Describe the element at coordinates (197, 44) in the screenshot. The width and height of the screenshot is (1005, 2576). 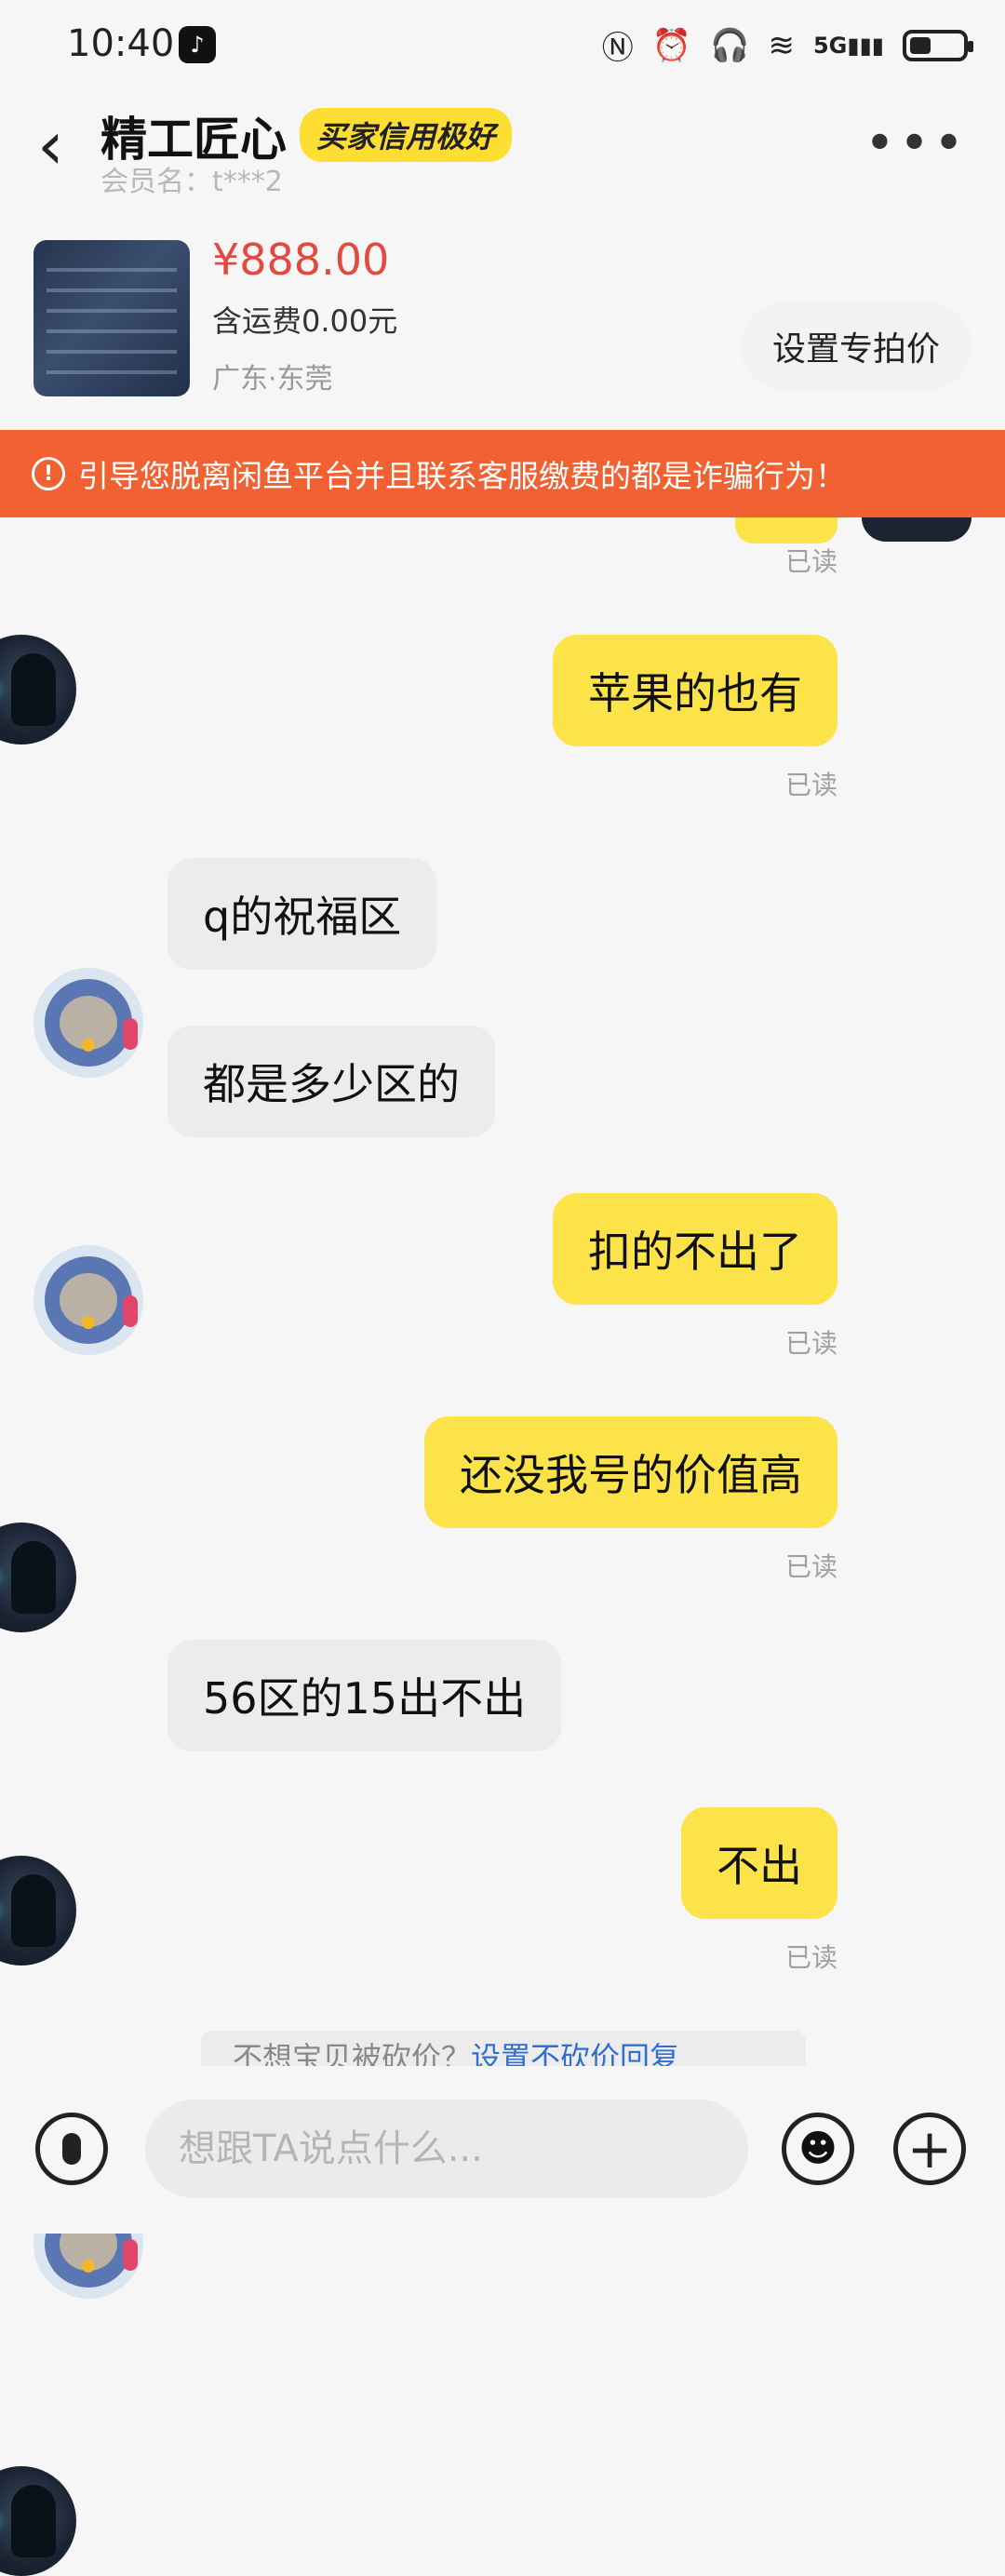
I see `tiktok-notification-icon: ♪` at that location.